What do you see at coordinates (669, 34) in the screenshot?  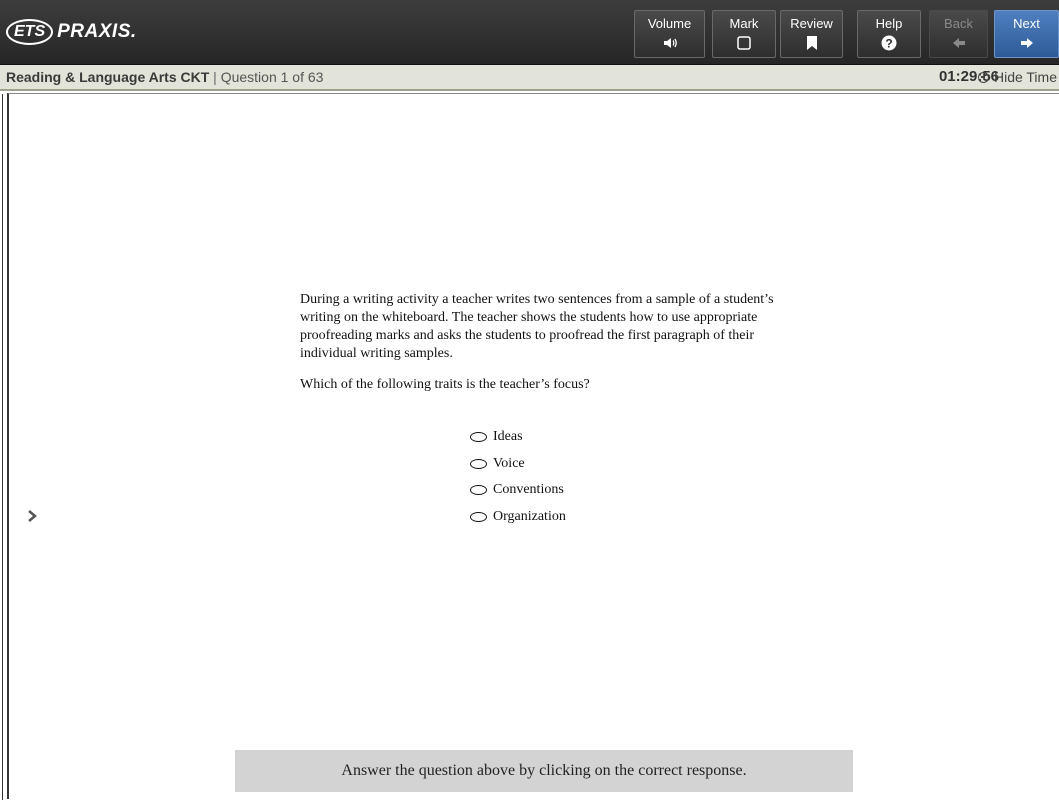 I see `volume-button: Volume` at bounding box center [669, 34].